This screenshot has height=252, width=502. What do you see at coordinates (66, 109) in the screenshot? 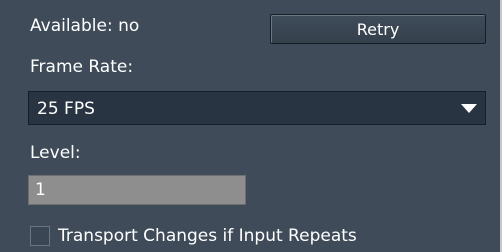
I see `frame-rate-selected-value: 25 FPS` at bounding box center [66, 109].